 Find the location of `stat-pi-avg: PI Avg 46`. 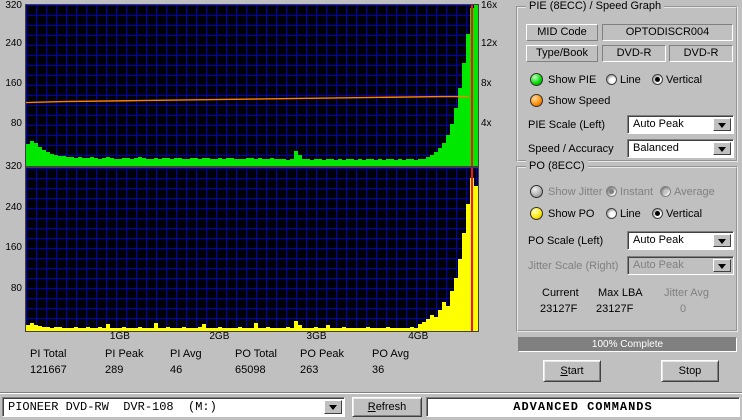

stat-pi-avg: PI Avg 46 is located at coordinates (186, 362).